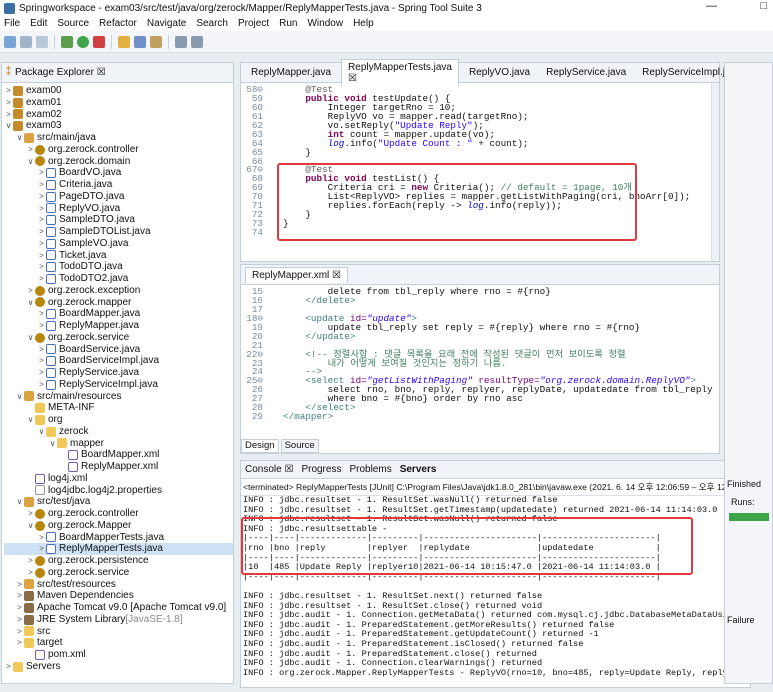 This screenshot has width=773, height=692. I want to click on tree-item: ∨ zerock, so click(118, 432).